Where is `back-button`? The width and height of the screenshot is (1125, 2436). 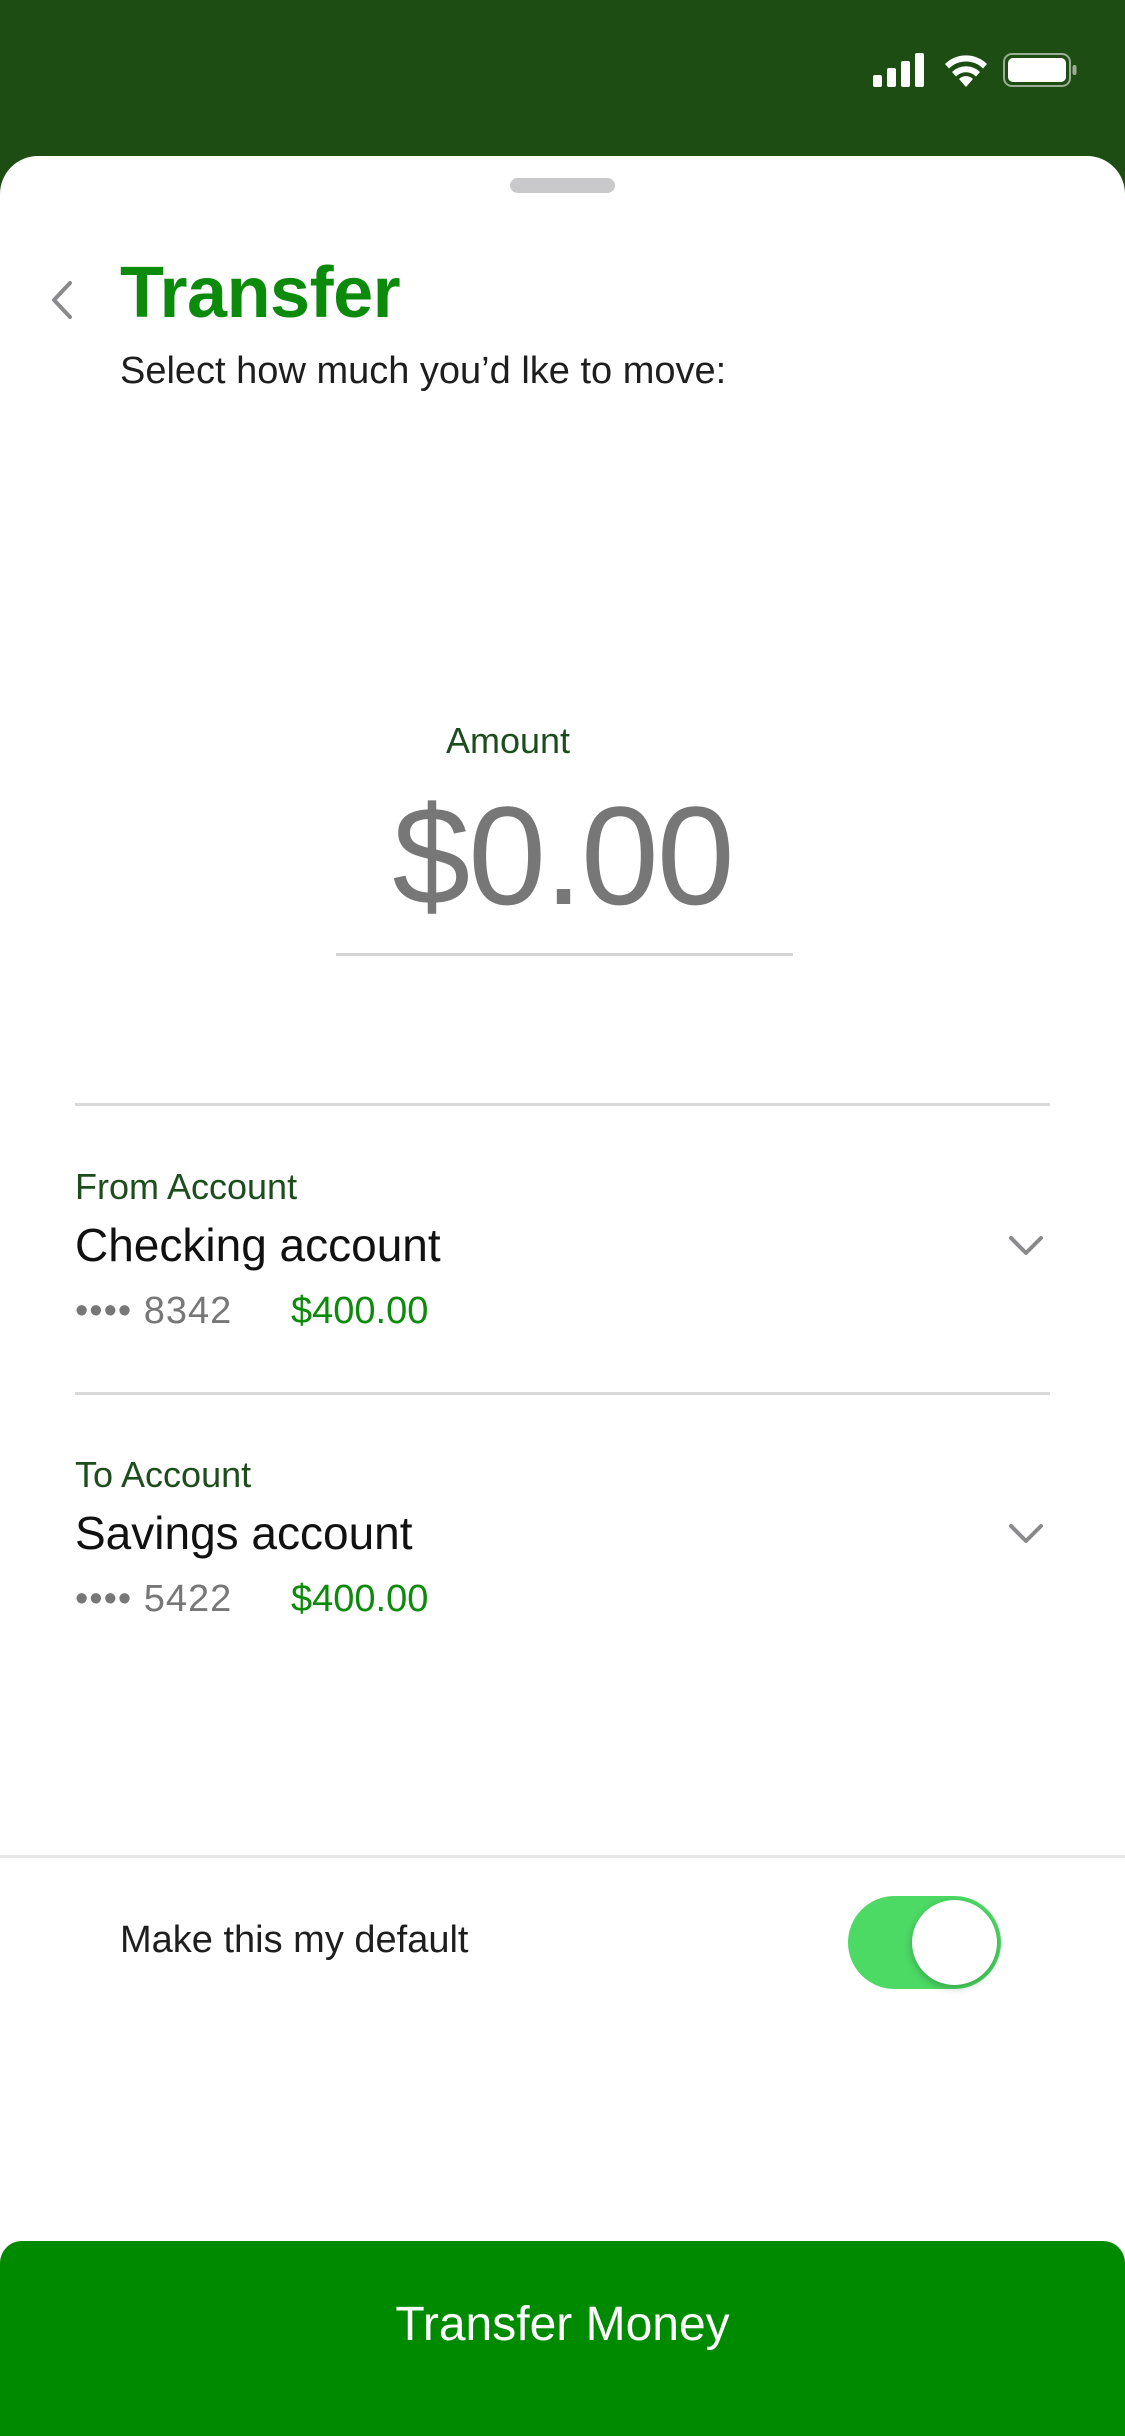 back-button is located at coordinates (62, 302).